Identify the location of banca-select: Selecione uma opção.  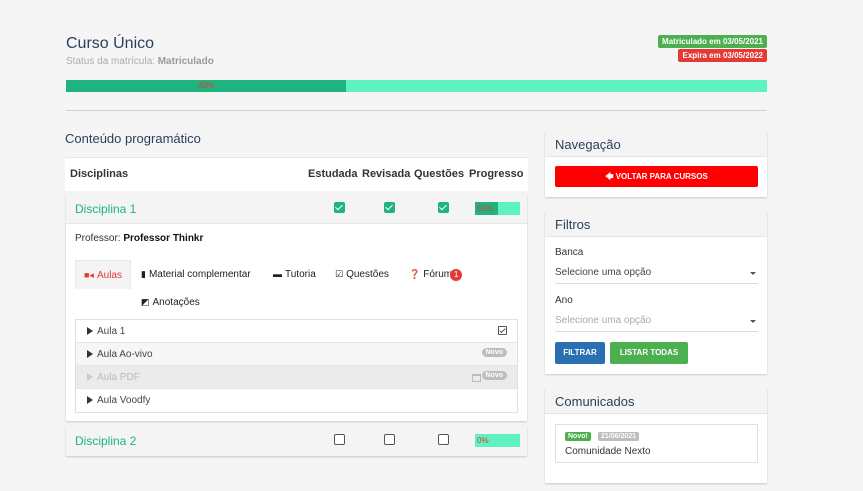
(656, 273).